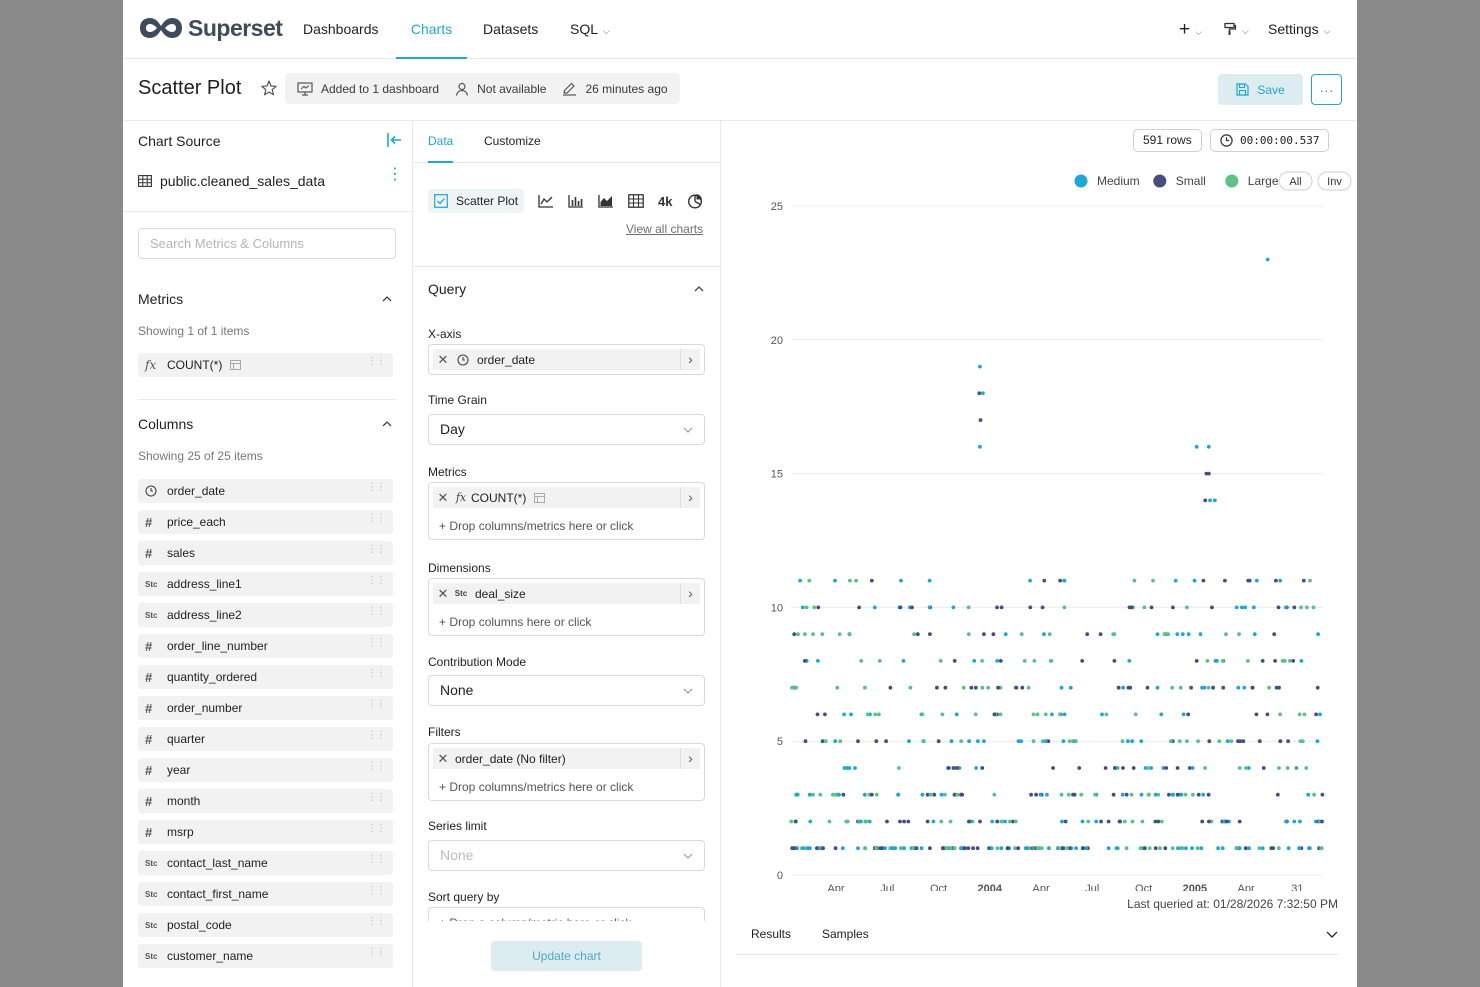  What do you see at coordinates (265, 739) in the screenshot?
I see `column-item: # quarter ⋮⋮` at bounding box center [265, 739].